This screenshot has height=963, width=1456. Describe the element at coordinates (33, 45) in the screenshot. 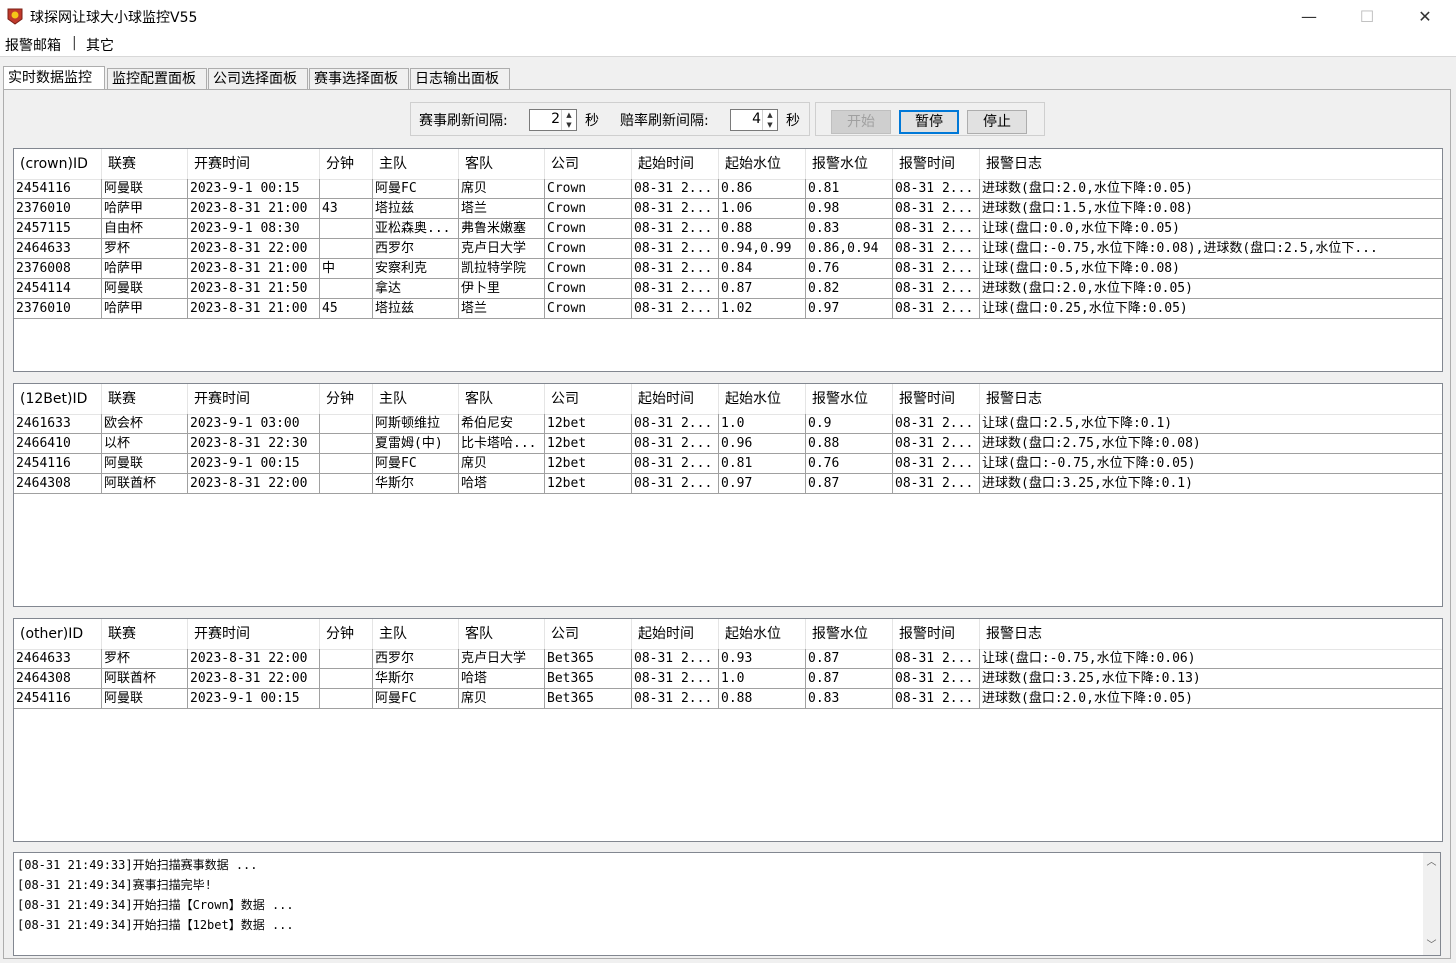

I see `menu-alarm-email: 报警邮箱` at that location.